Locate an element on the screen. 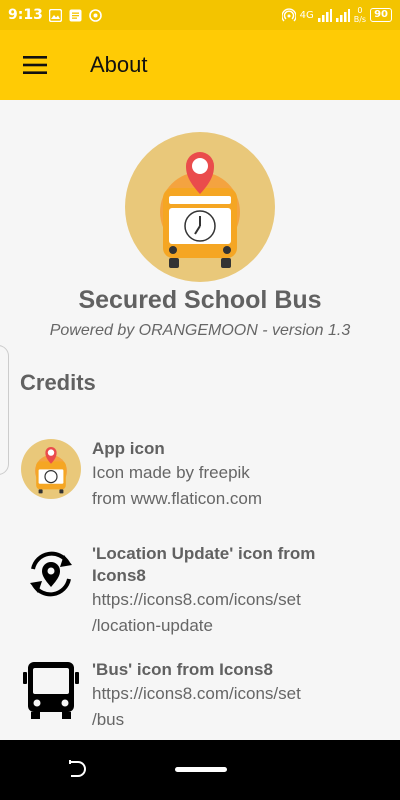  hamburger-menu-icon is located at coordinates (35, 65).